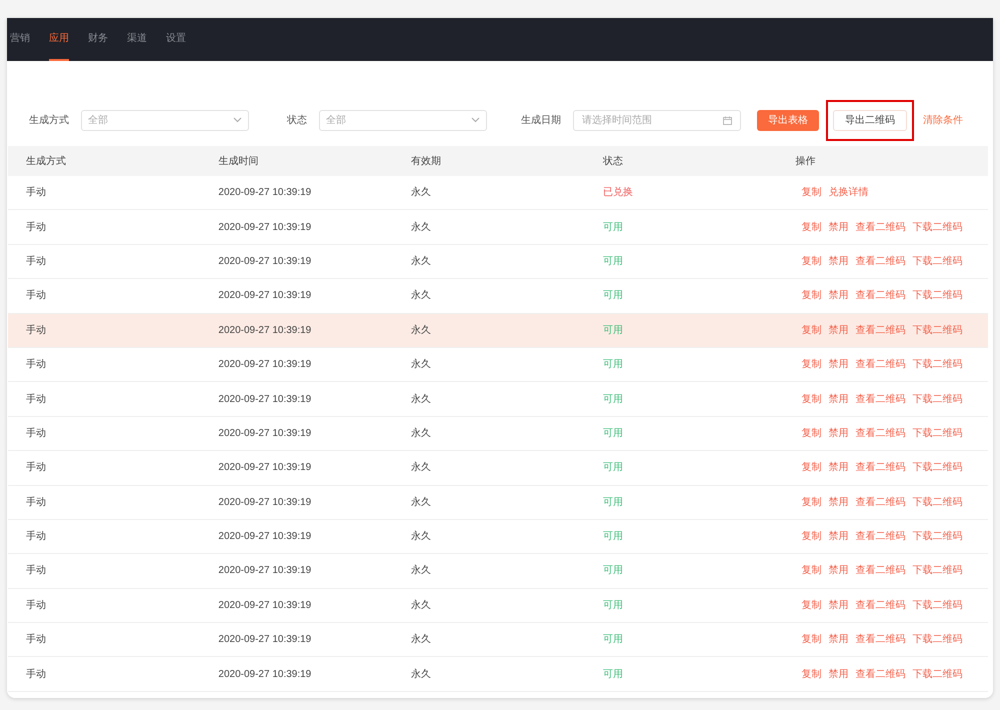  I want to click on calendar-icon, so click(727, 120).